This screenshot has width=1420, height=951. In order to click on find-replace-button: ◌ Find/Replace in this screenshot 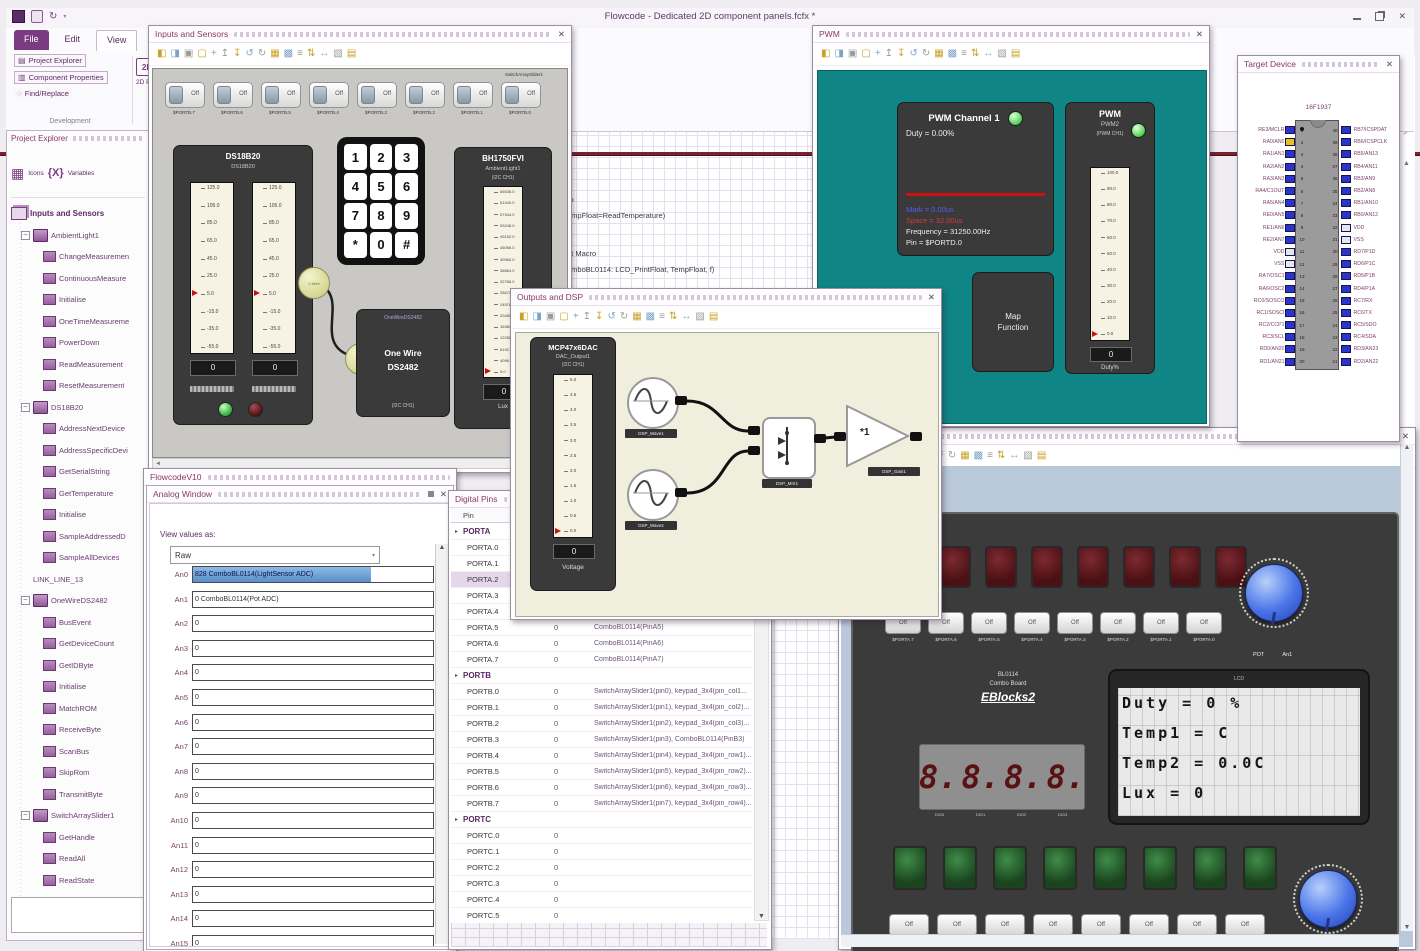, I will do `click(43, 93)`.